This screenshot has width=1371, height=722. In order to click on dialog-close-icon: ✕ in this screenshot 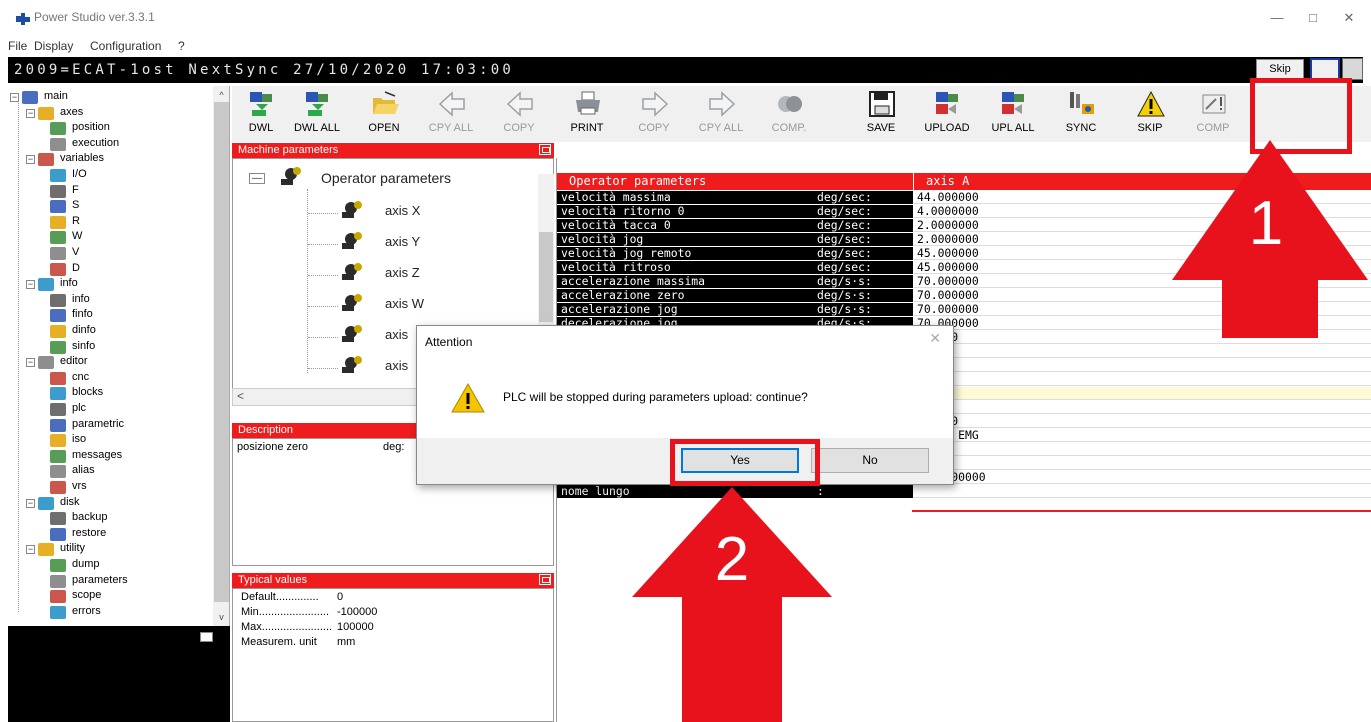, I will do `click(935, 338)`.